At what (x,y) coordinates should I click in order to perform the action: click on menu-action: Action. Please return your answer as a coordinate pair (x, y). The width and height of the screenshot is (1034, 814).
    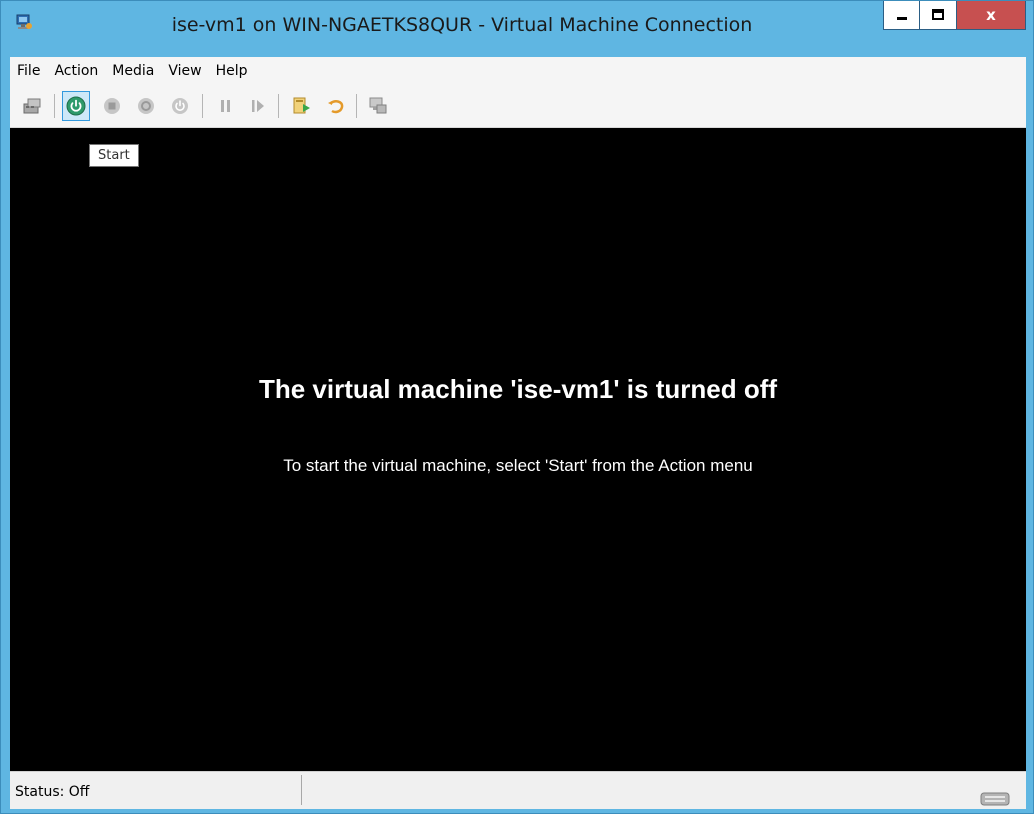
    Looking at the image, I should click on (76, 71).